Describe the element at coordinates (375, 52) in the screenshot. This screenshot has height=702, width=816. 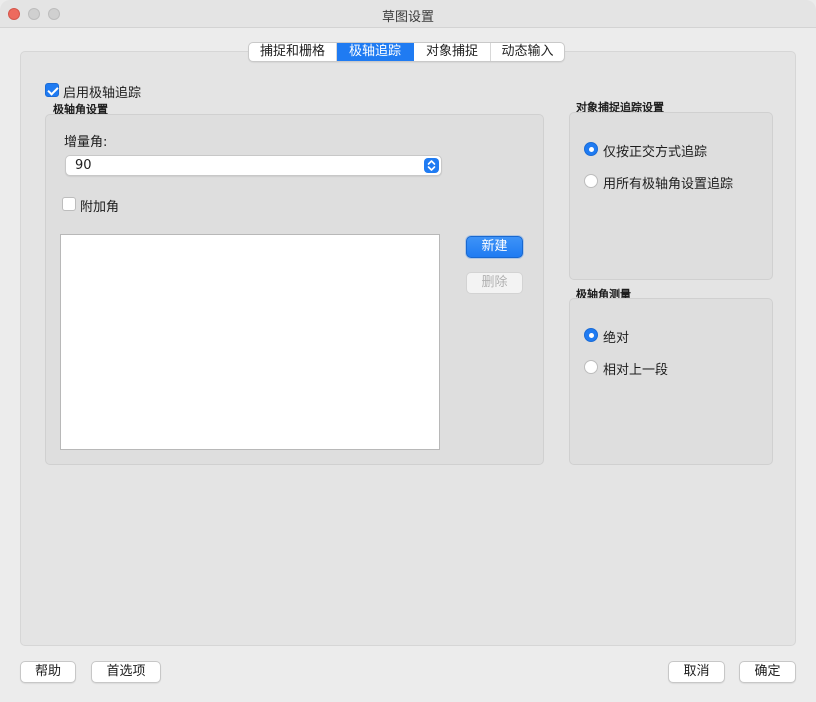
I see `tab-polar-tracking: 极轴追踪` at that location.